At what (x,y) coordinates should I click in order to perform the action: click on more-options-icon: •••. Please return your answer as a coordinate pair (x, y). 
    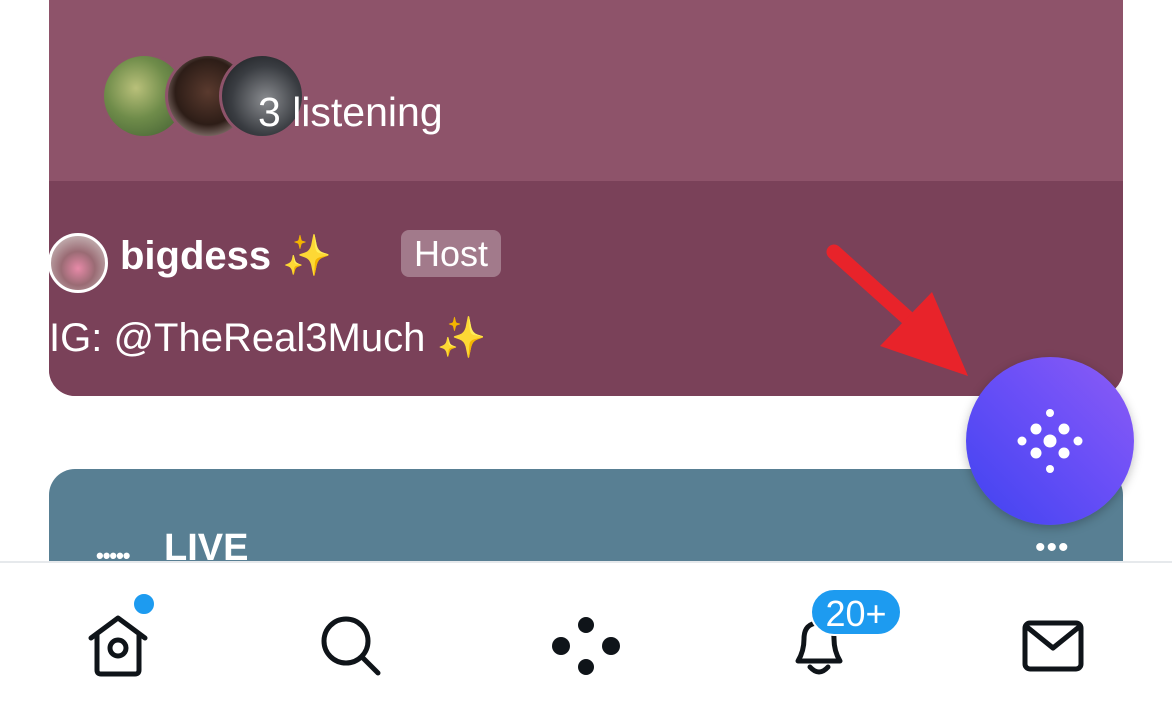
    Looking at the image, I should click on (1052, 548).